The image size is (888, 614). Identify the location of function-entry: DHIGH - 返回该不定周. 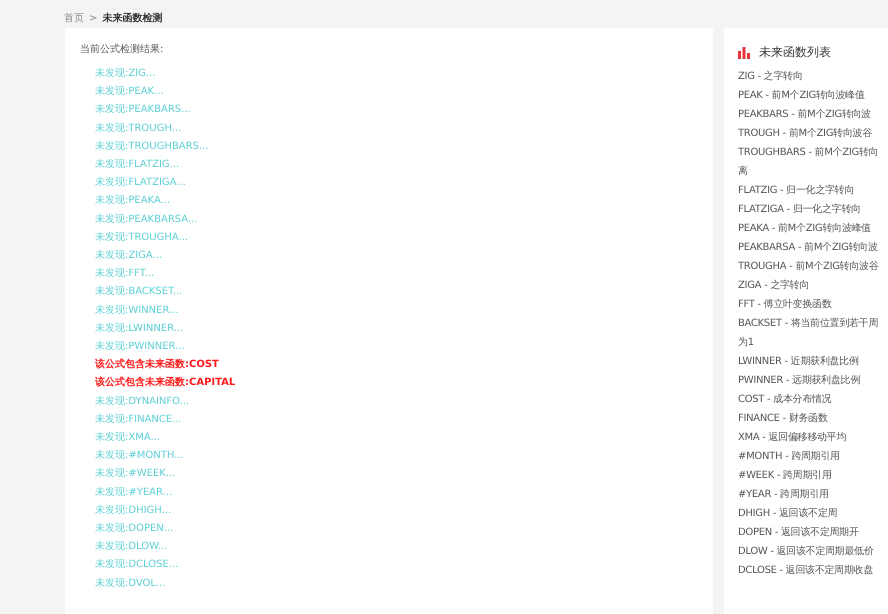
(788, 513).